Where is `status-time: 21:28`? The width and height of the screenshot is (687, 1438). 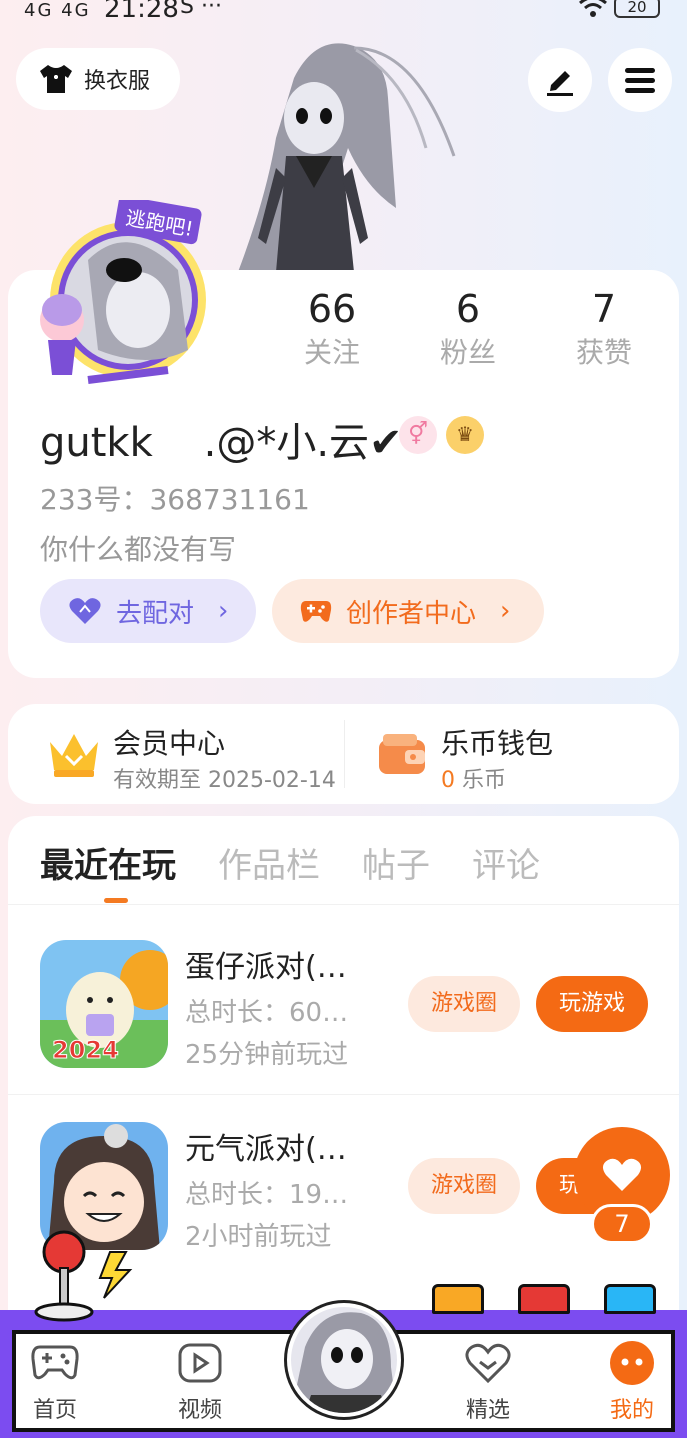 status-time: 21:28 is located at coordinates (141, 12).